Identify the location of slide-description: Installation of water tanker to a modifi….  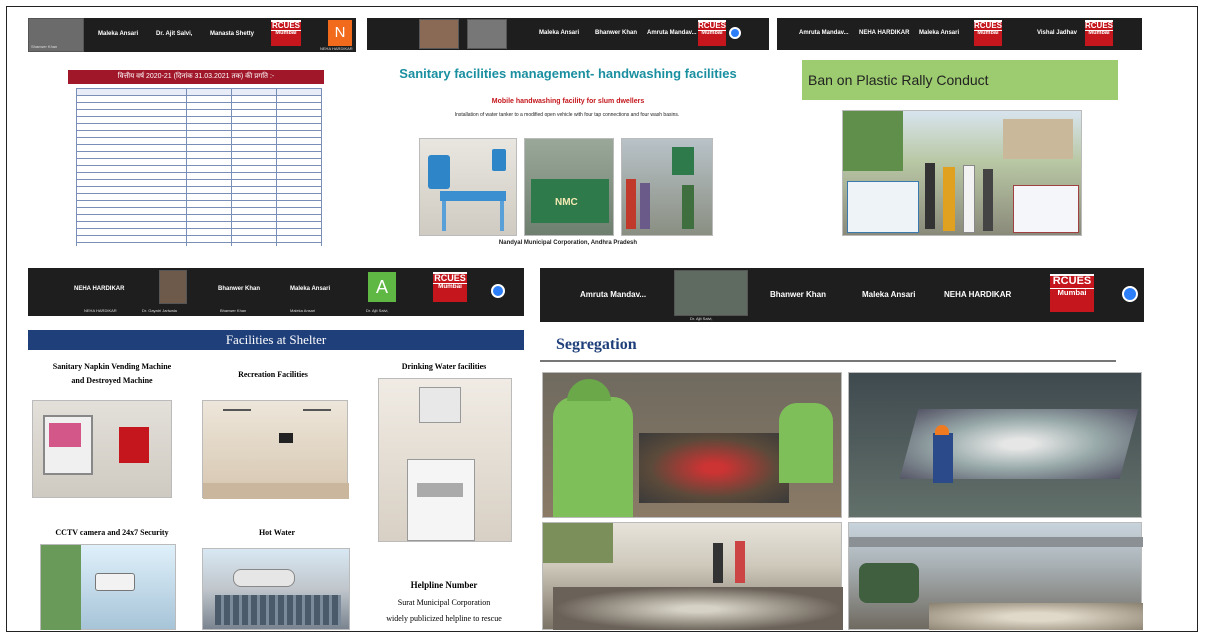
(567, 115).